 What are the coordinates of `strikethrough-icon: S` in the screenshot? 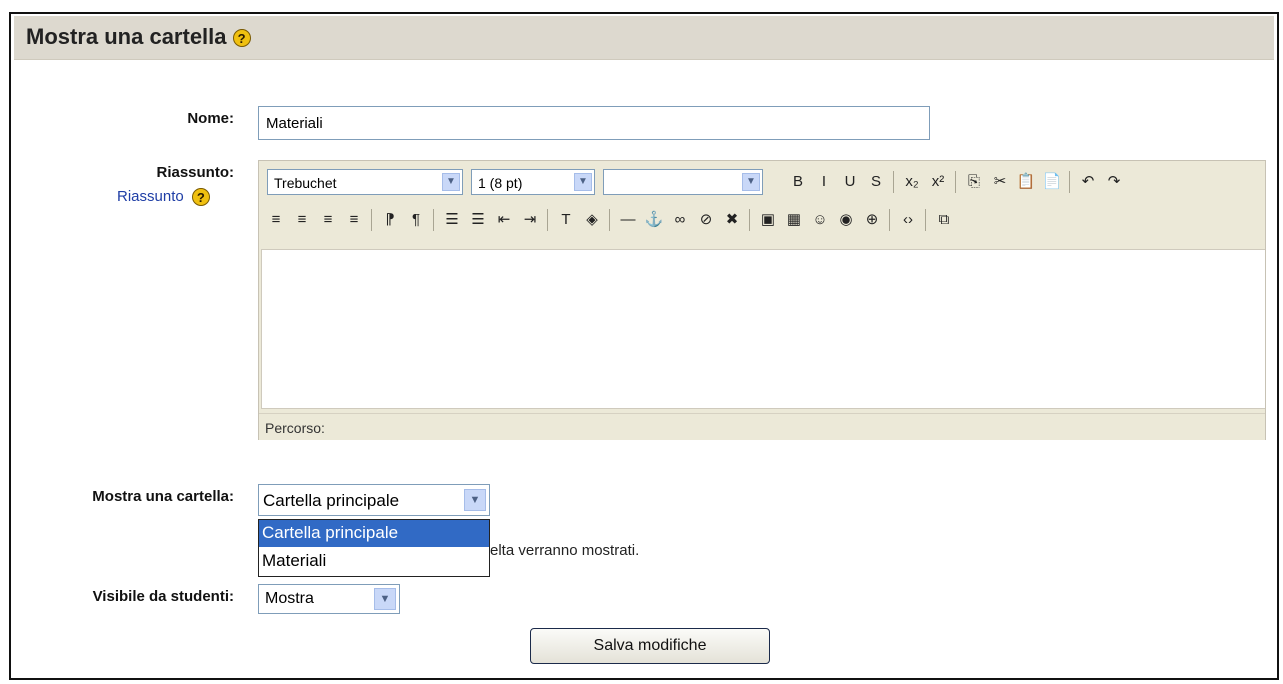 It's located at (876, 182).